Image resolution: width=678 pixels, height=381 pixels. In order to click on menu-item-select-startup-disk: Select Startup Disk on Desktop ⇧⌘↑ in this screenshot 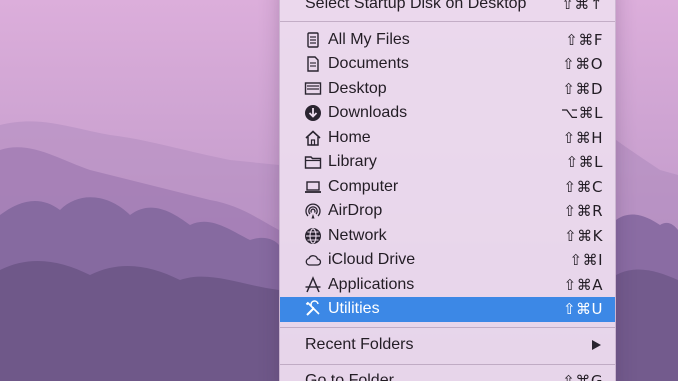, I will do `click(447, 8)`.